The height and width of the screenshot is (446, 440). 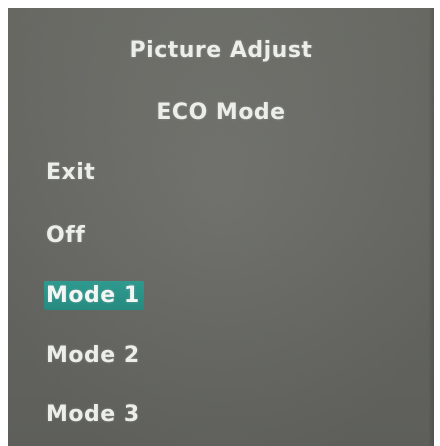 I want to click on menu-subtitle: ECO Mode, so click(x=221, y=112).